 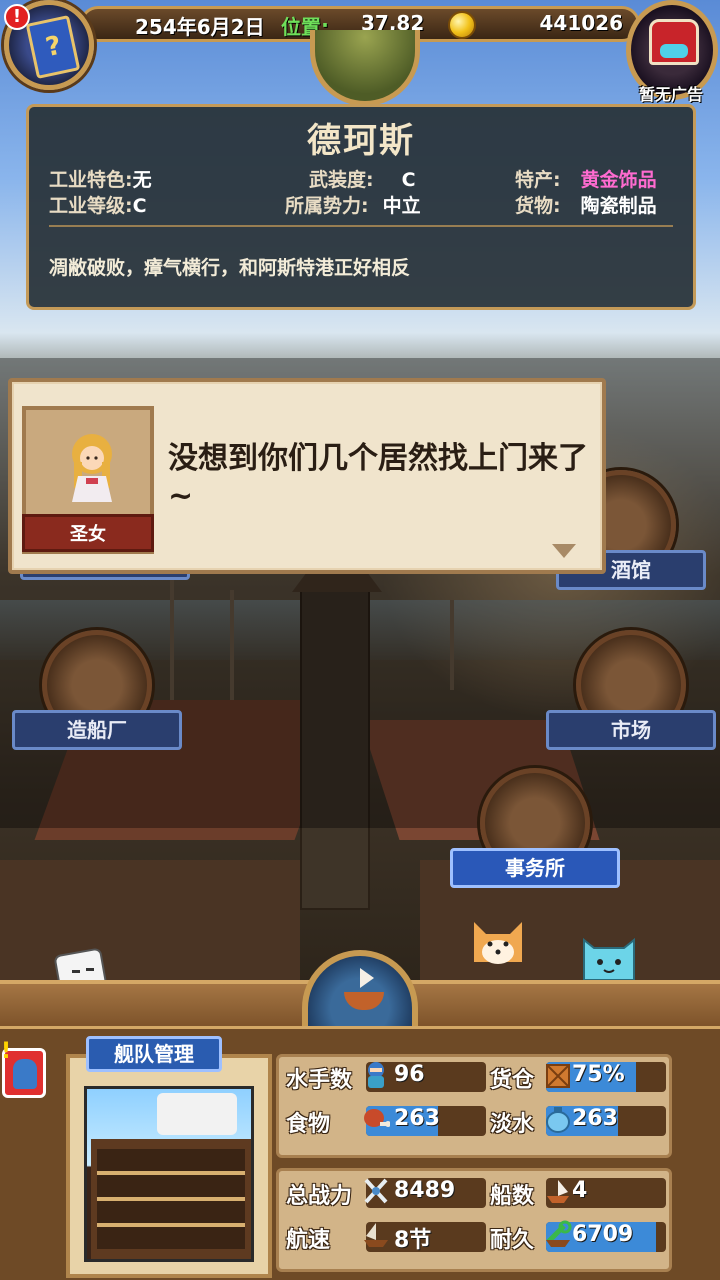 I want to click on industry-feature: 工业特色:无, so click(x=100, y=178).